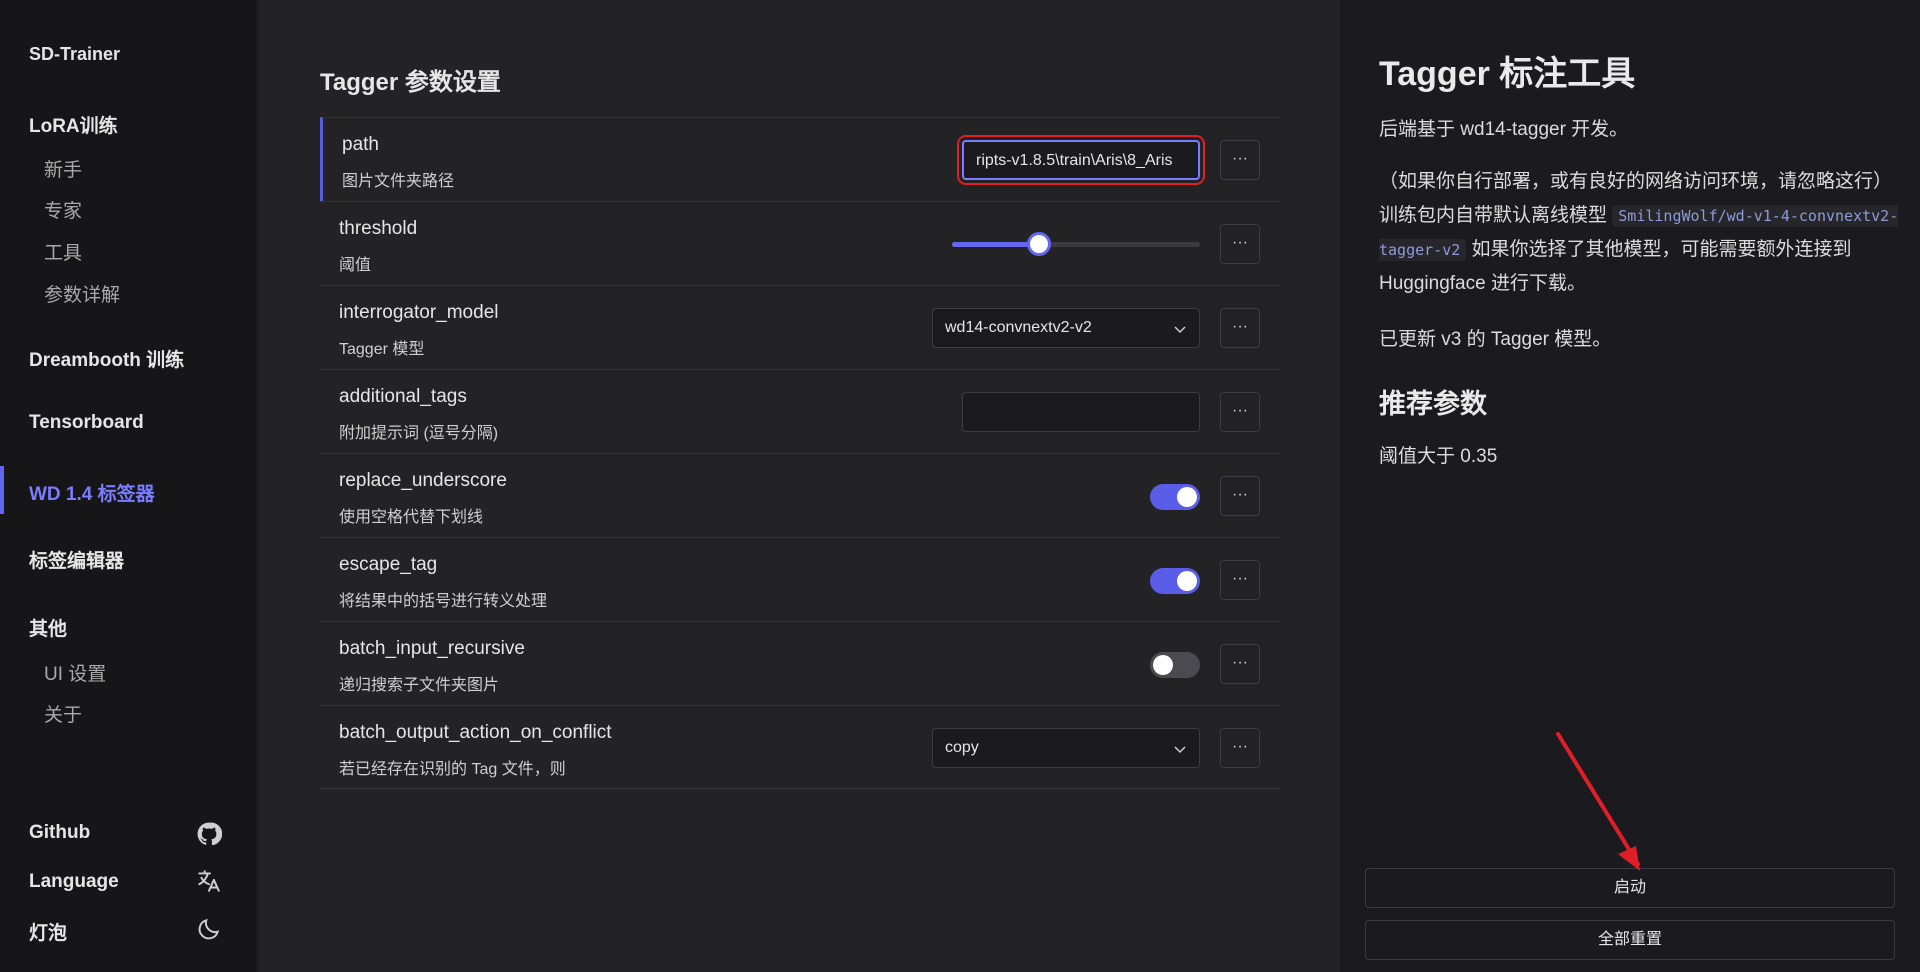  Describe the element at coordinates (48, 931) in the screenshot. I see `footer-theme: 灯泡` at that location.